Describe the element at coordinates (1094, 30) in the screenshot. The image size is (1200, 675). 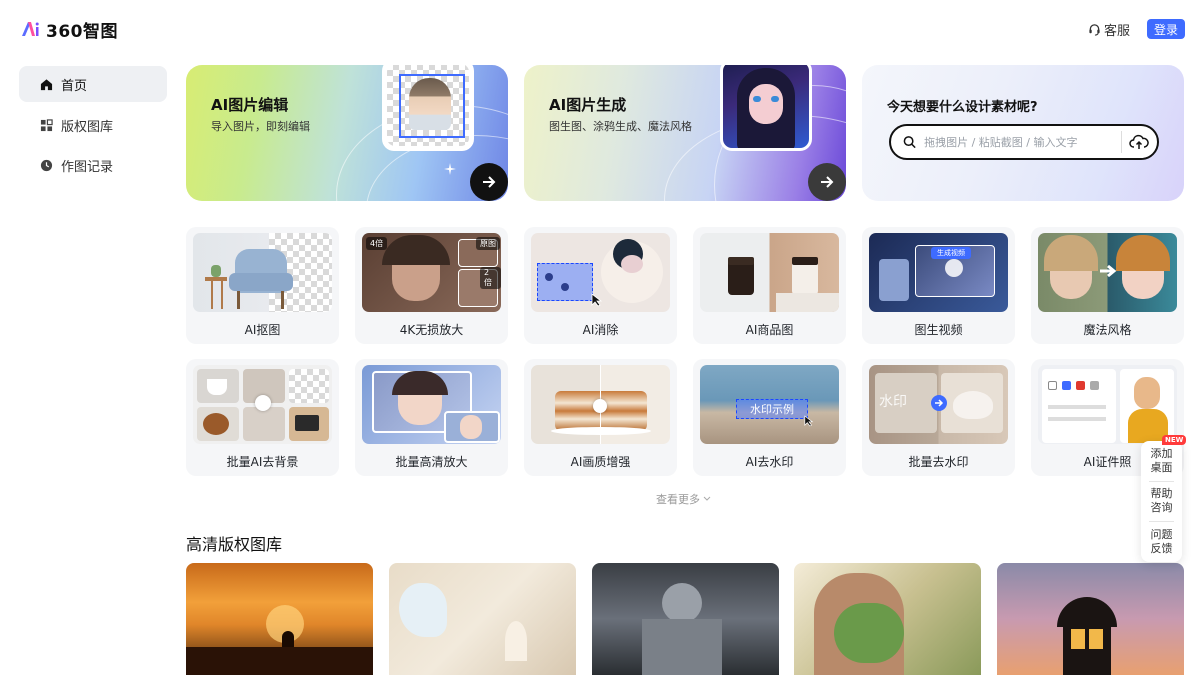
I see `headset-icon` at that location.